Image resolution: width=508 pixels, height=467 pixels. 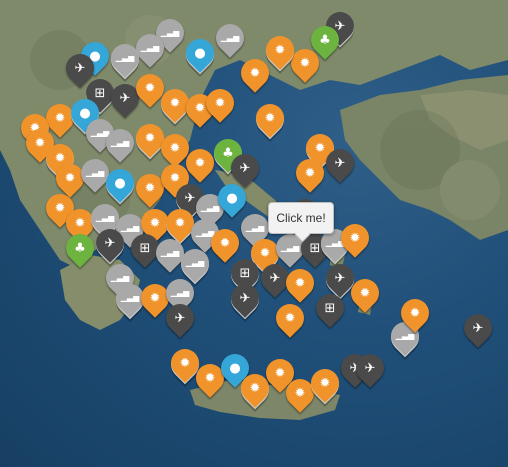 I want to click on map-marker: ♣, so click(x=80, y=248).